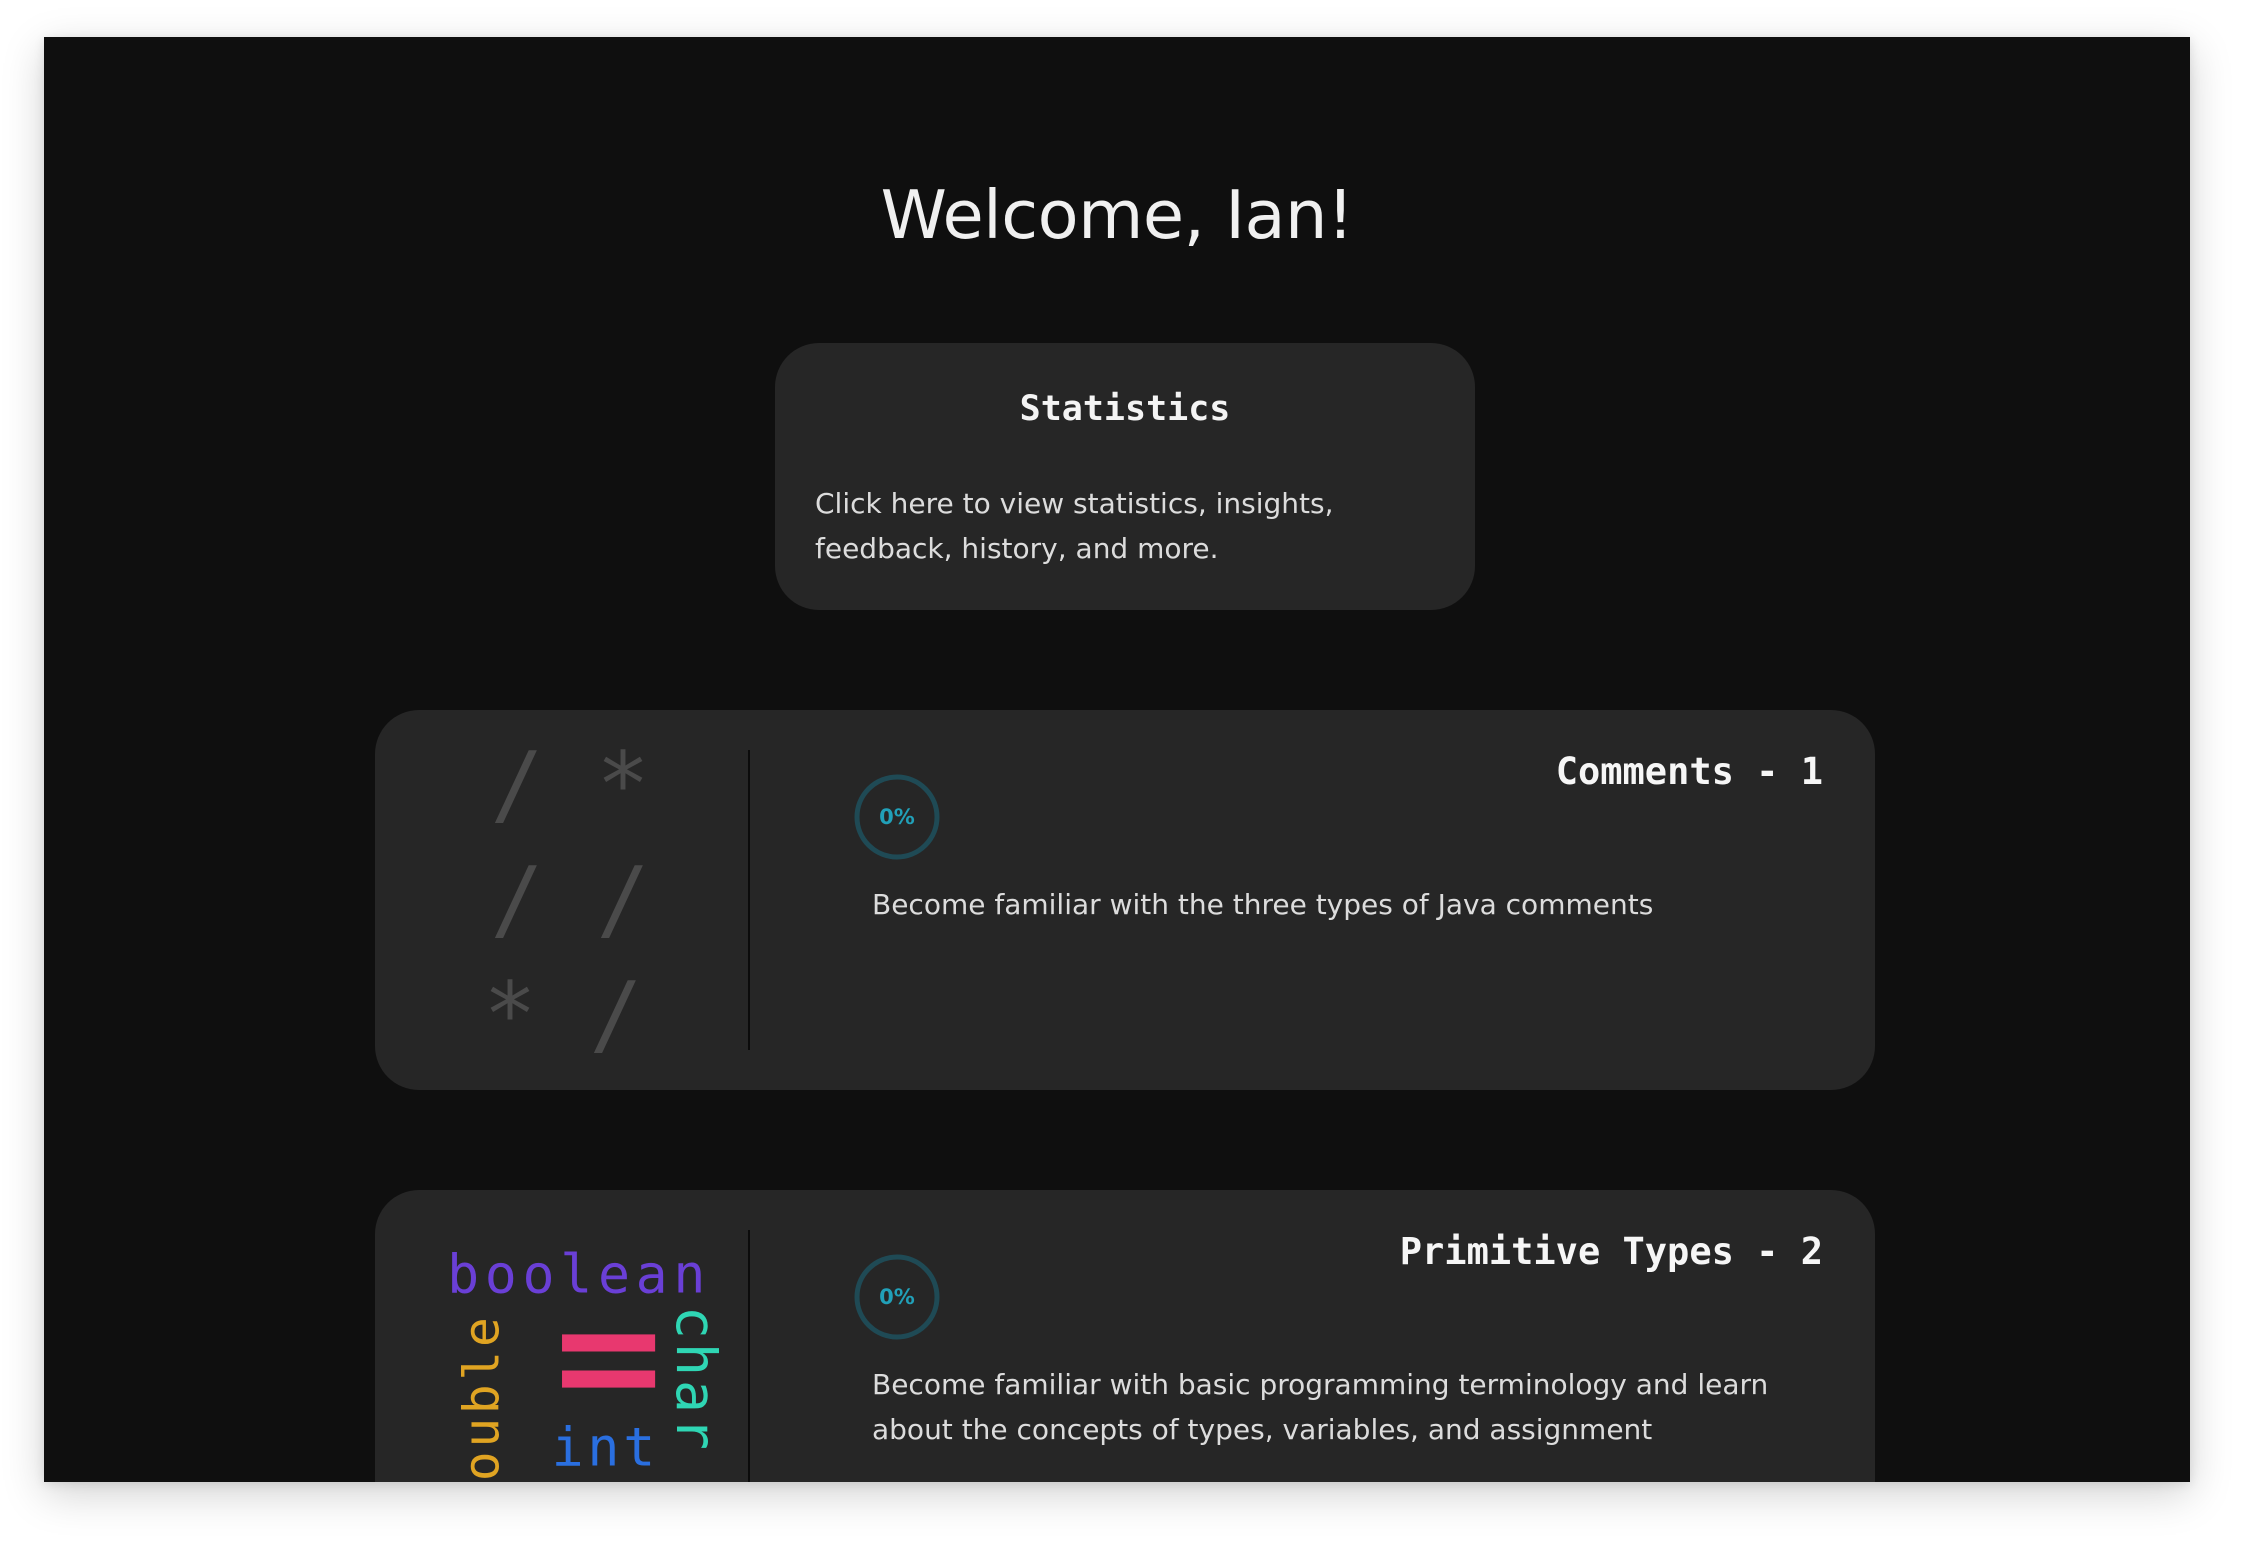 The height and width of the screenshot is (1552, 2254). Describe the element at coordinates (579, 1275) in the screenshot. I see `art-word-boolean: boolean` at that location.